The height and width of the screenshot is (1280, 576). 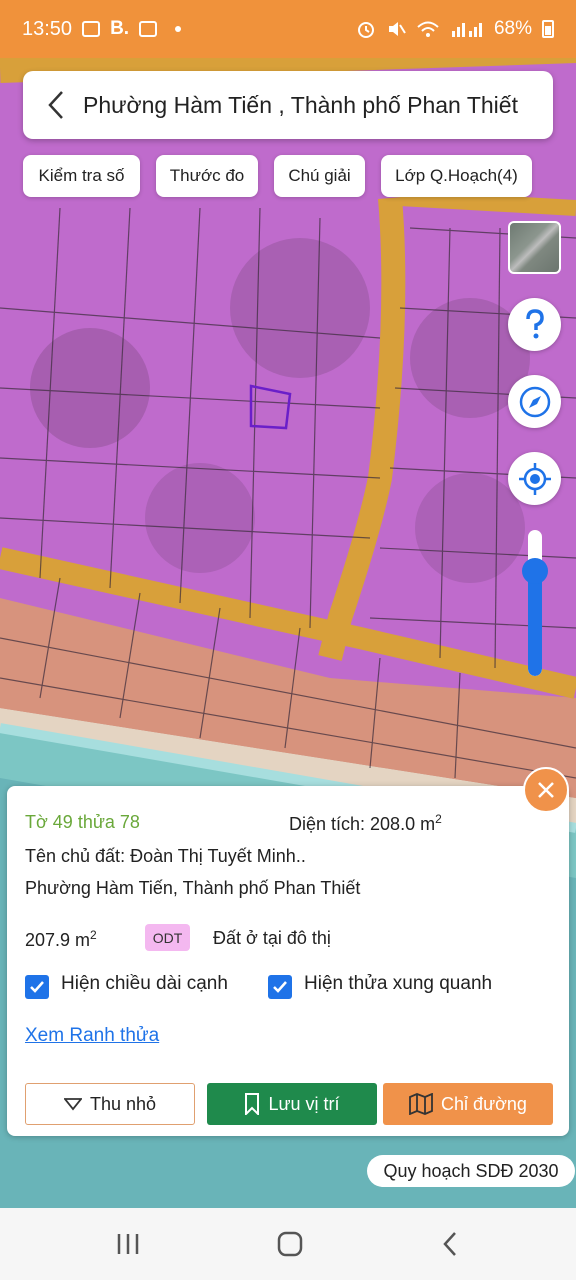 What do you see at coordinates (81, 176) in the screenshot?
I see `chip-check-number: Kiểm tra số` at bounding box center [81, 176].